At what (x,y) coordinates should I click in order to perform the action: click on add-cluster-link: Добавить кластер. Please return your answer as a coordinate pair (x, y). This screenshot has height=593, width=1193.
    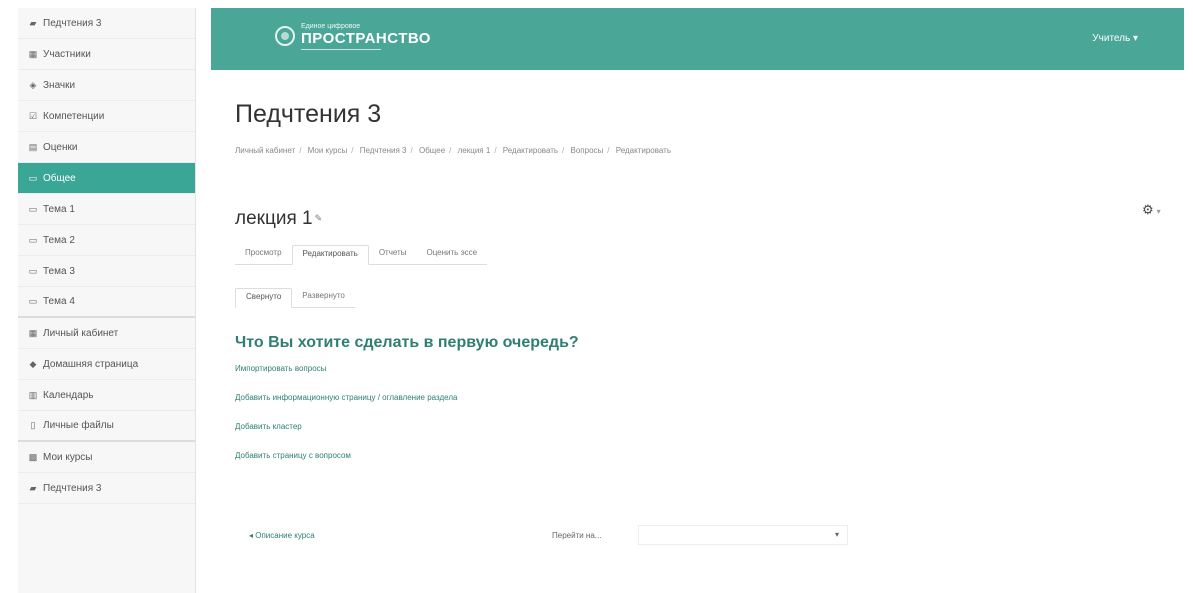
    Looking at the image, I should click on (346, 426).